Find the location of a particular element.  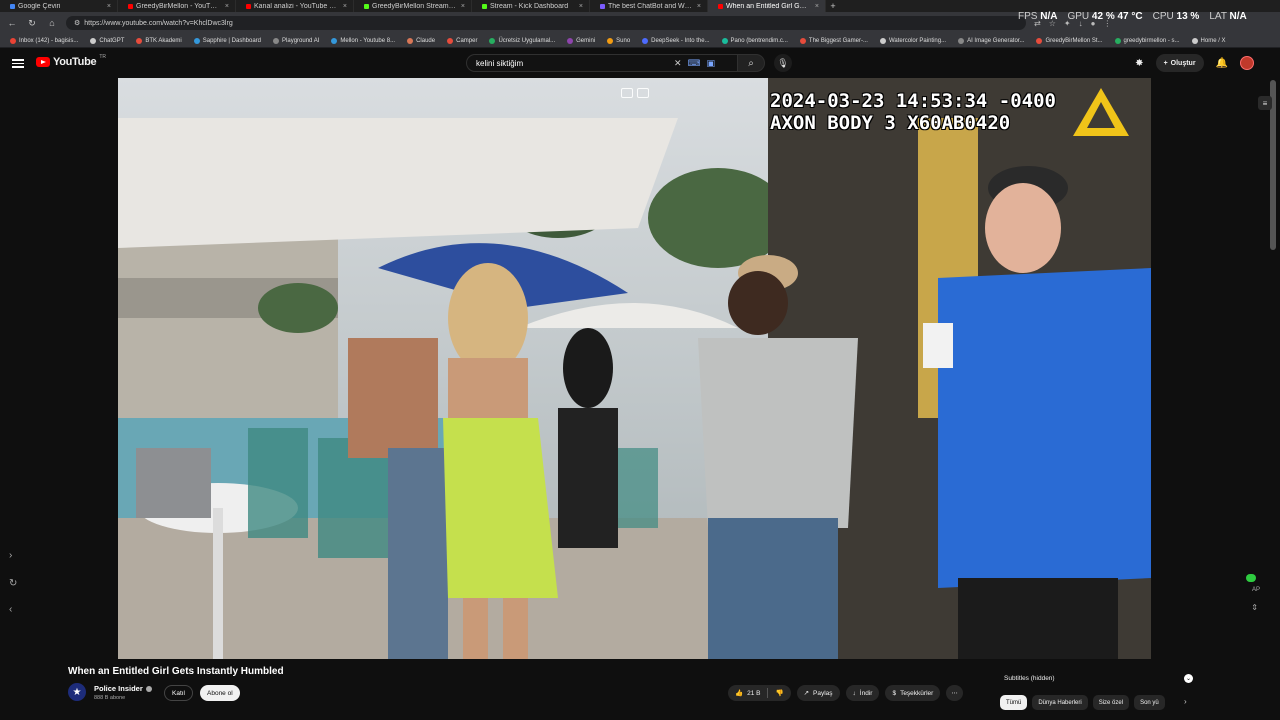

picture-in-picture-icon is located at coordinates (643, 93).